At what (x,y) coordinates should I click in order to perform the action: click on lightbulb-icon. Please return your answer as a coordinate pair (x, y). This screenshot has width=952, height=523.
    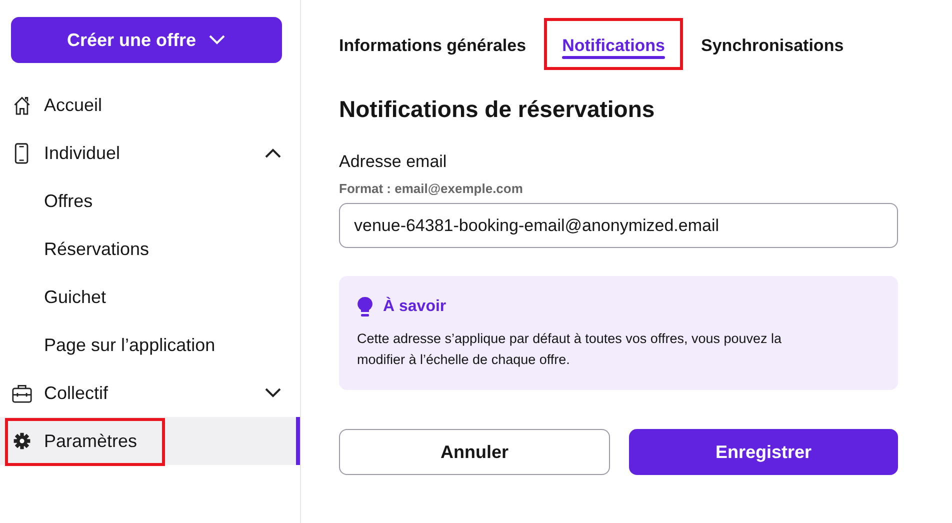
    Looking at the image, I should click on (365, 307).